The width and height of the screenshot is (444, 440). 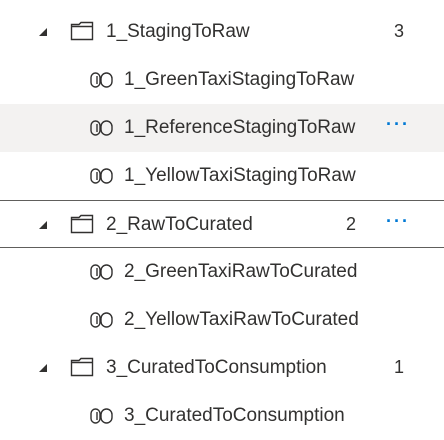 I want to click on folder-row-1: 1_StagingToRaw 3, so click(x=222, y=32).